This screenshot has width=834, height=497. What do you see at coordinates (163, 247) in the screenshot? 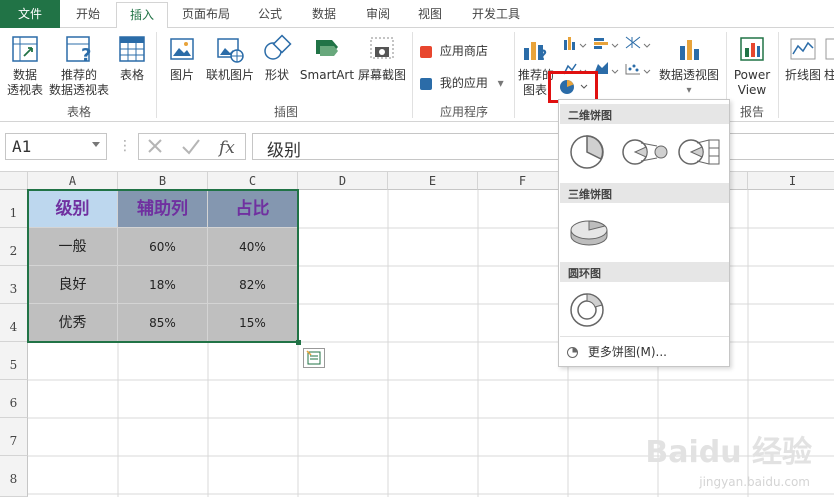
I see `cell-b2: 60%` at bounding box center [163, 247].